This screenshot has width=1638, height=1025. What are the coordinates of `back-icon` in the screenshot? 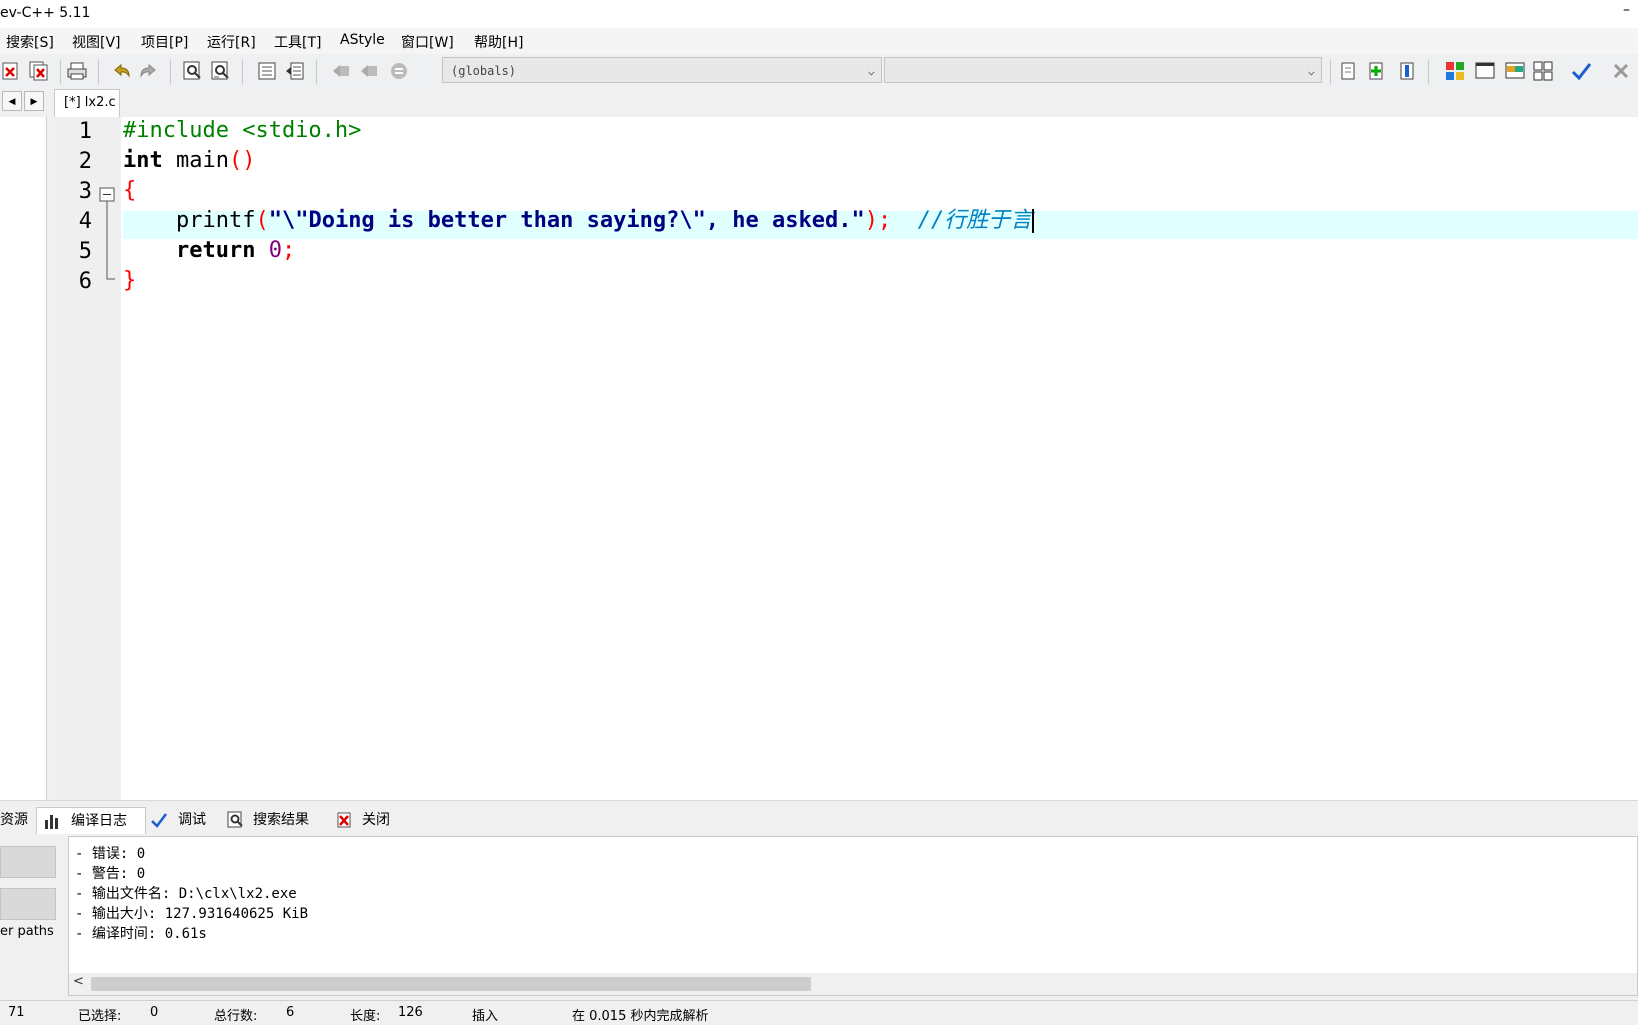 It's located at (341, 71).